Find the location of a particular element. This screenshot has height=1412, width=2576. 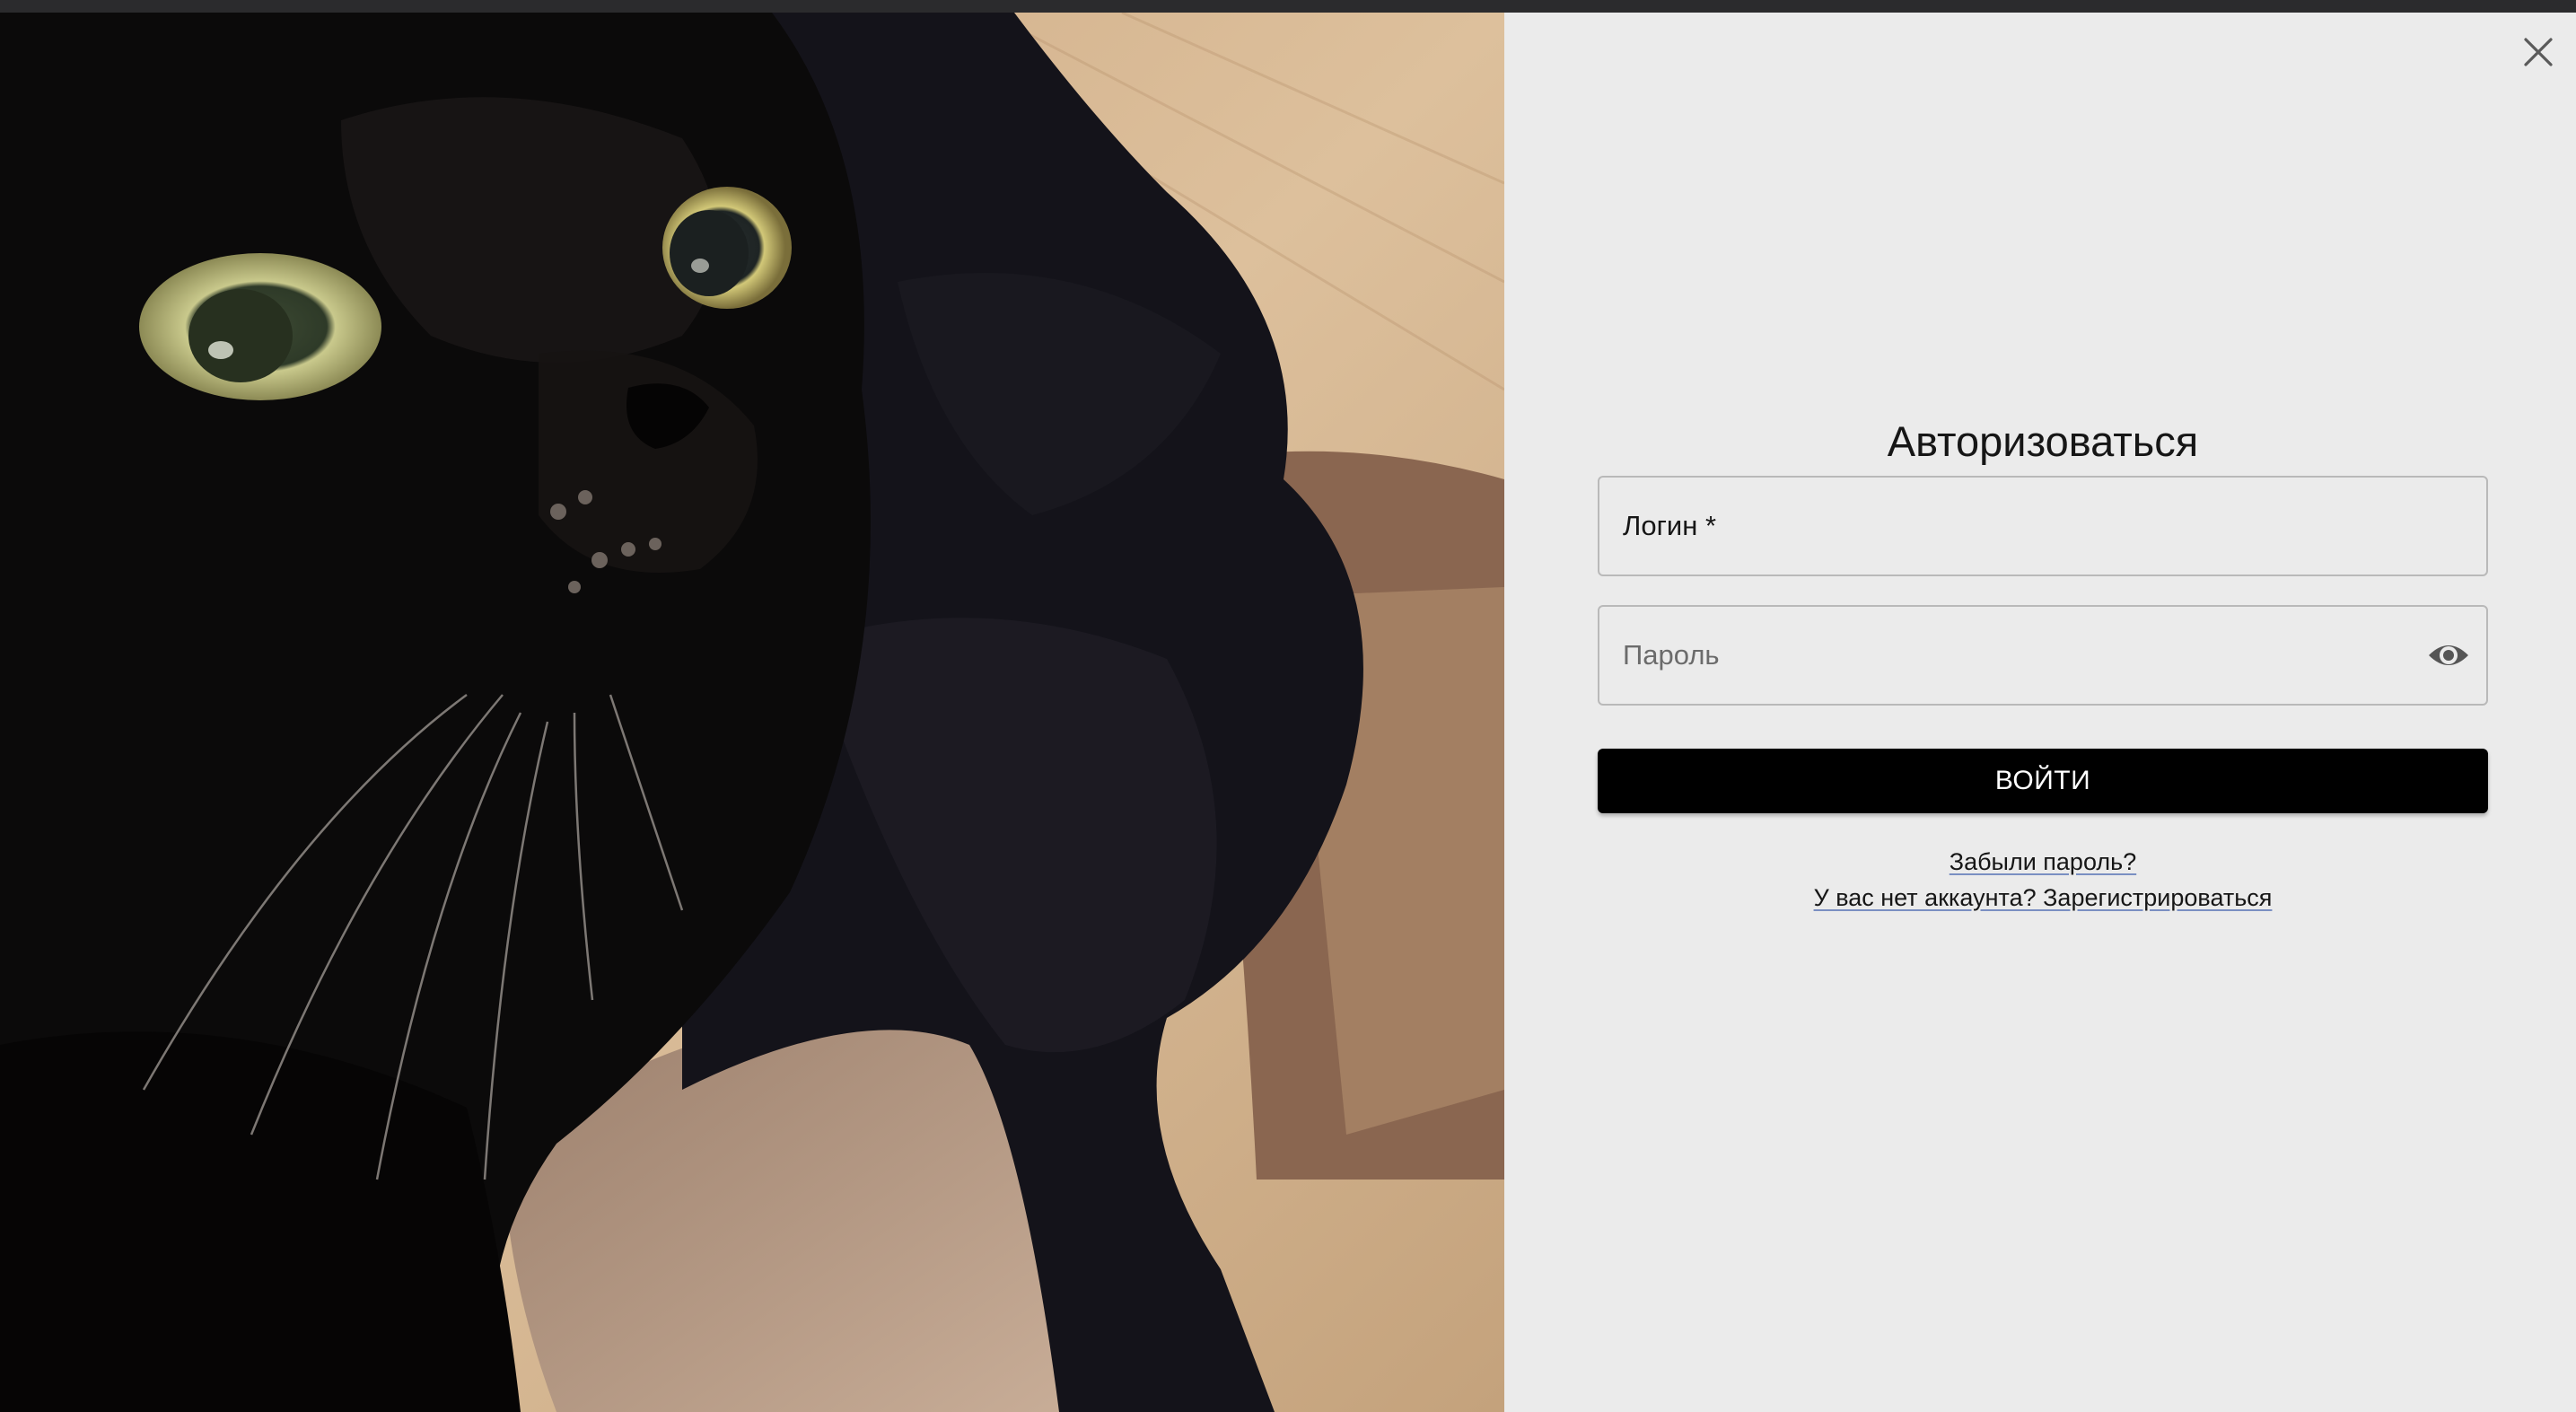

eye-icon is located at coordinates (2448, 655).